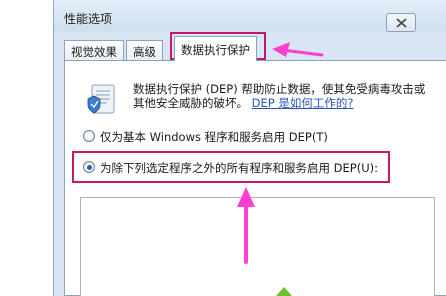  What do you see at coordinates (101, 99) in the screenshot?
I see `dep-shield-document-icon` at bounding box center [101, 99].